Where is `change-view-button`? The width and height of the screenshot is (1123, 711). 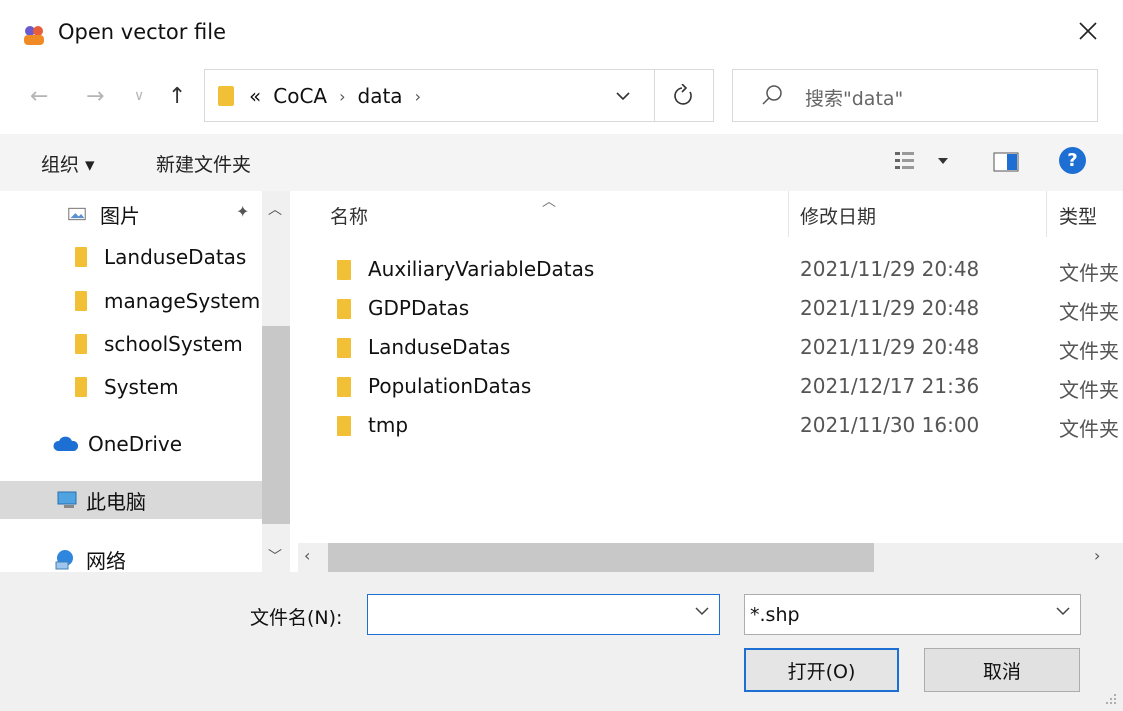 change-view-button is located at coordinates (923, 163).